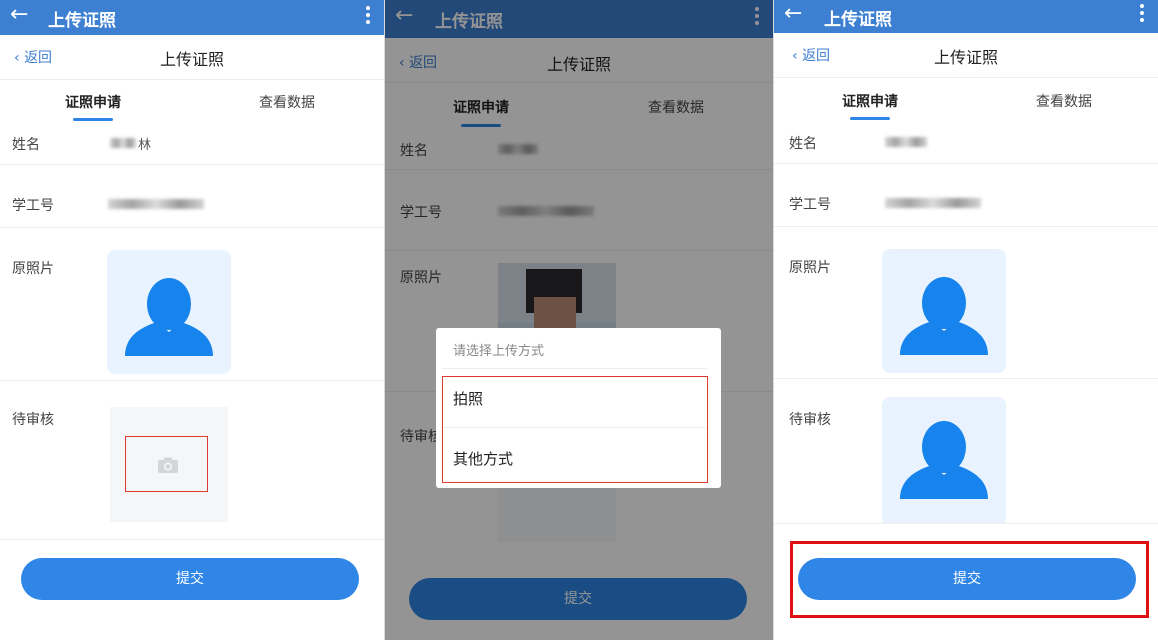 The height and width of the screenshot is (640, 1158). Describe the element at coordinates (966, 143) in the screenshot. I see `name-row: 姓名` at that location.